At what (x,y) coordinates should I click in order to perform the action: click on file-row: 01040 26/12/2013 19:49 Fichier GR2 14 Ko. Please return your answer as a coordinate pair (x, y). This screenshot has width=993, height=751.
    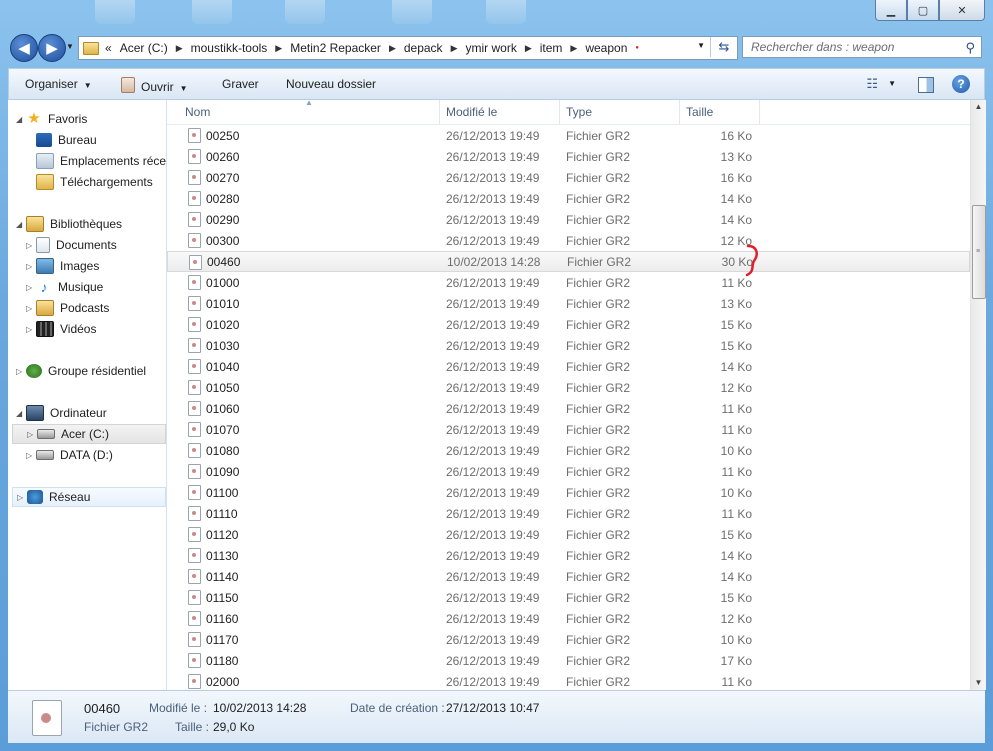
    Looking at the image, I should click on (568, 366).